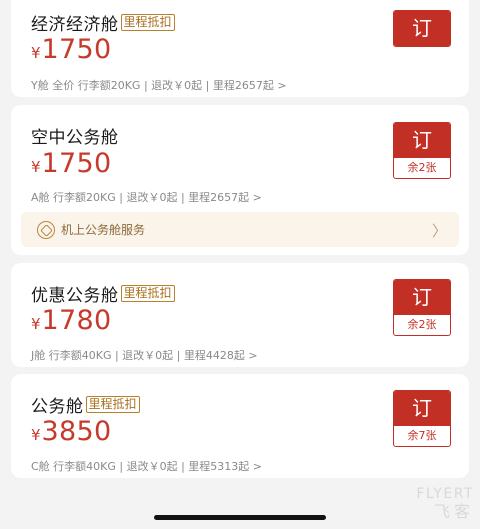  Describe the element at coordinates (75, 138) in the screenshot. I see `fare-name: 空中公务舱` at that location.